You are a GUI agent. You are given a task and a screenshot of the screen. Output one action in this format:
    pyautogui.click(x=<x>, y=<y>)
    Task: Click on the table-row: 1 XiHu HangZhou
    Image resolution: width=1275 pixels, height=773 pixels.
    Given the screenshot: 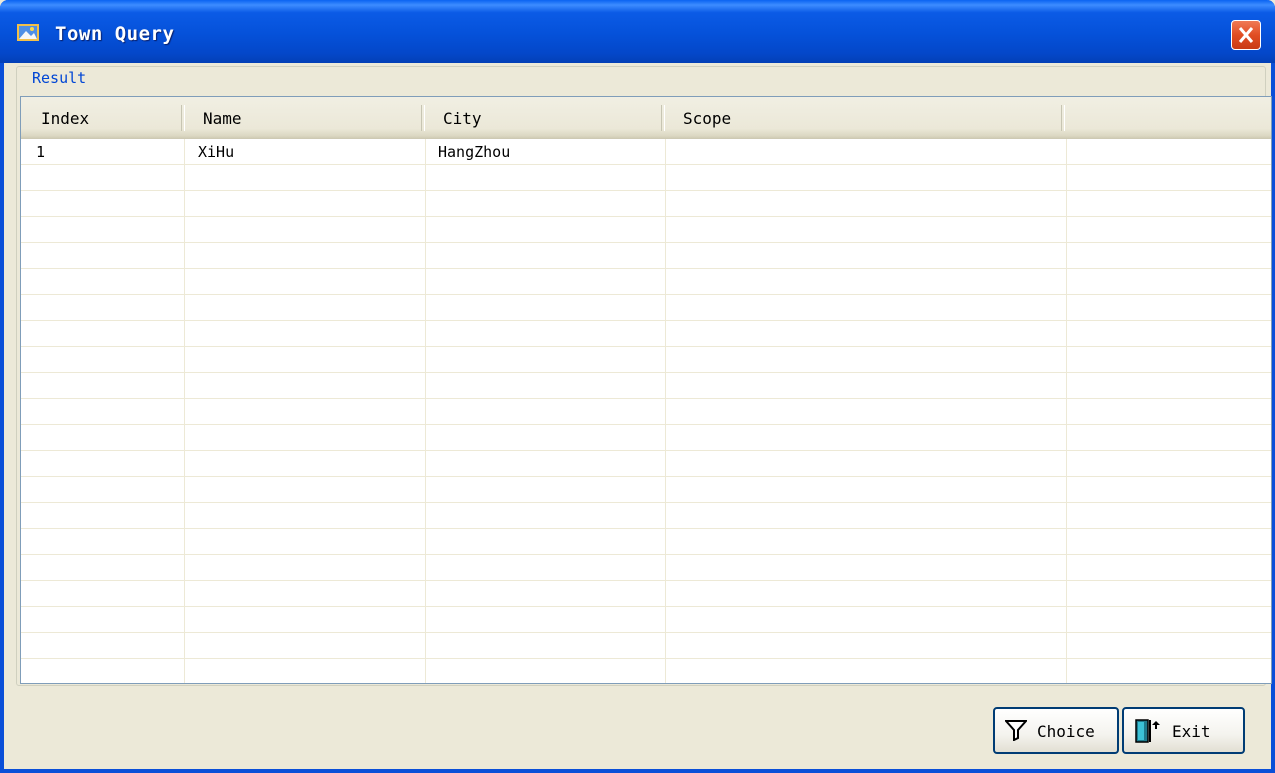 What is the action you would take?
    pyautogui.click(x=646, y=152)
    